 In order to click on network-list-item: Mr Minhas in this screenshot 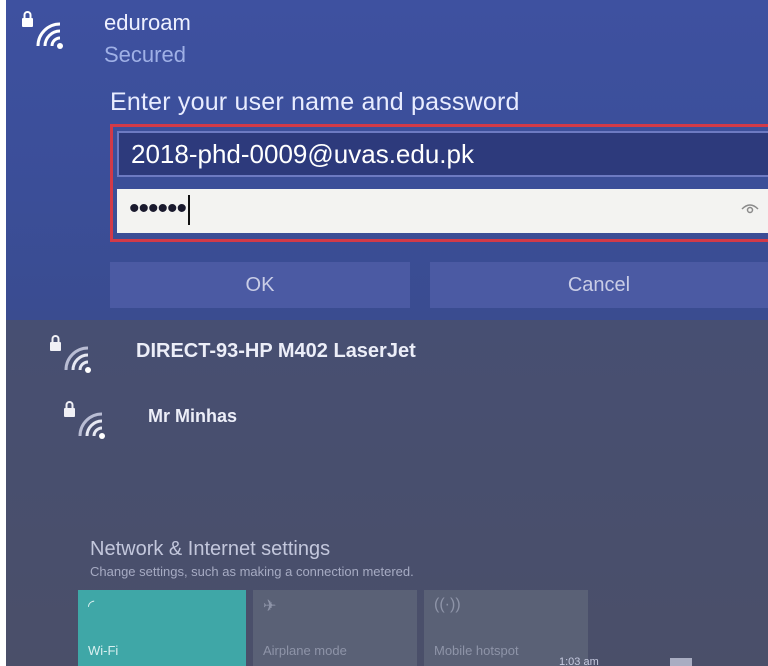, I will do `click(387, 422)`.